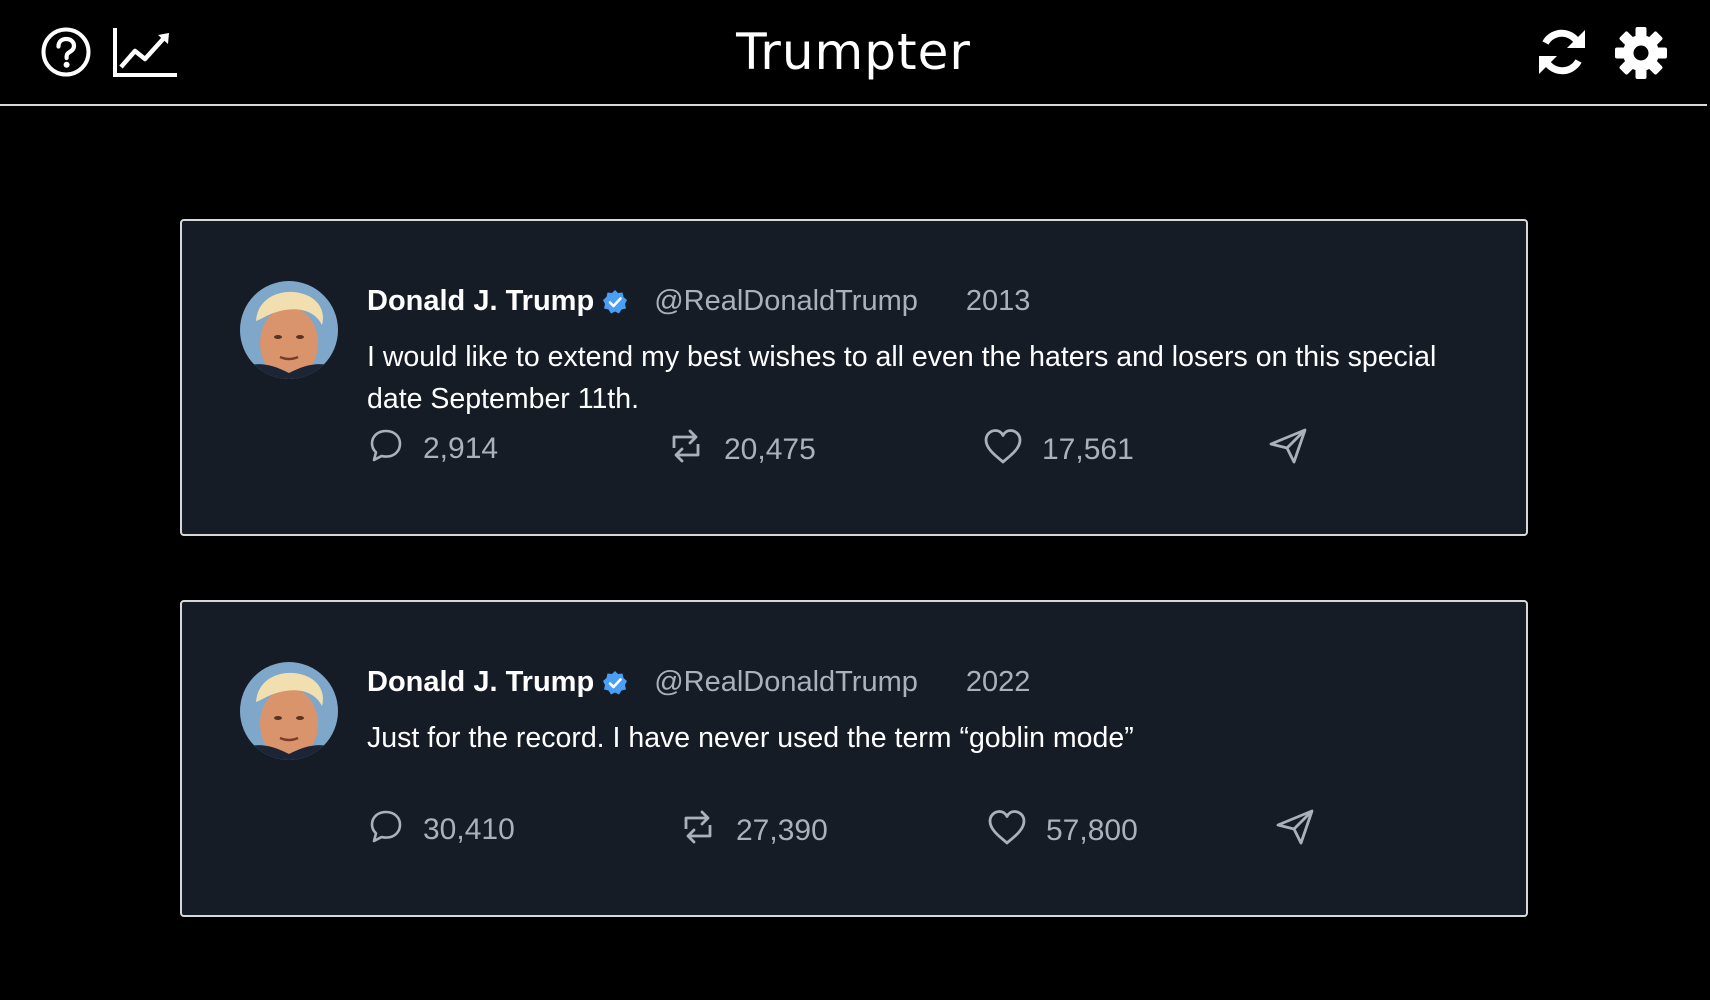 The height and width of the screenshot is (1000, 1710). I want to click on tweet-header: Donald J. Trump @RealDonaldTrump 2022, so click(698, 682).